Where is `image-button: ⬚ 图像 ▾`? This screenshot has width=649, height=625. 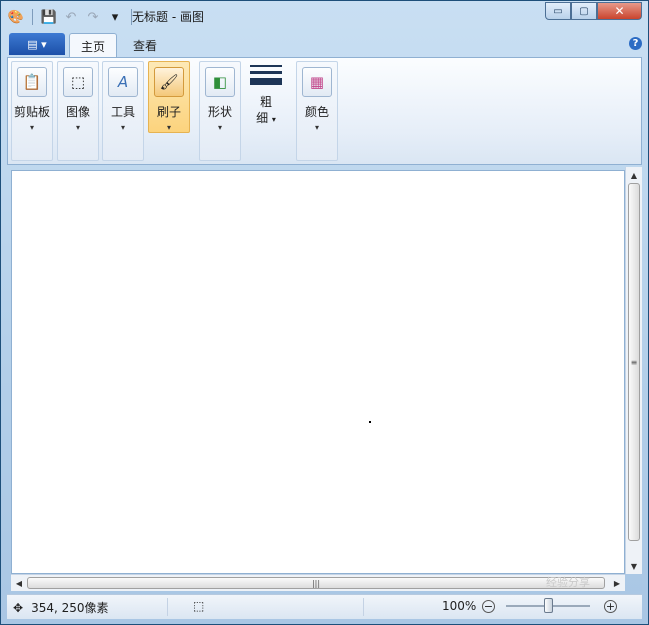
image-button: ⬚ 图像 ▾ is located at coordinates (78, 111).